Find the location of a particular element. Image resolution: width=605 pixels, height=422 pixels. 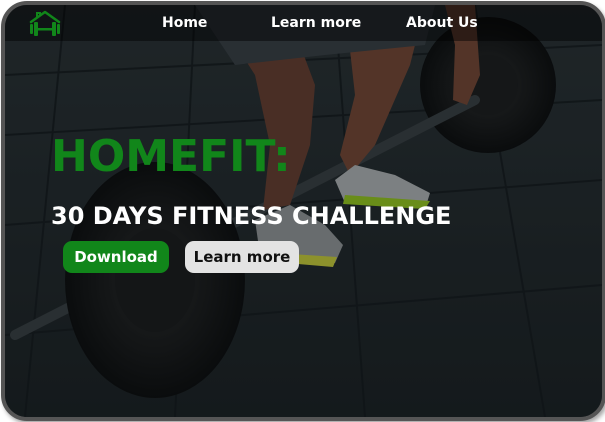

learn-more-button: Learn more is located at coordinates (242, 257).